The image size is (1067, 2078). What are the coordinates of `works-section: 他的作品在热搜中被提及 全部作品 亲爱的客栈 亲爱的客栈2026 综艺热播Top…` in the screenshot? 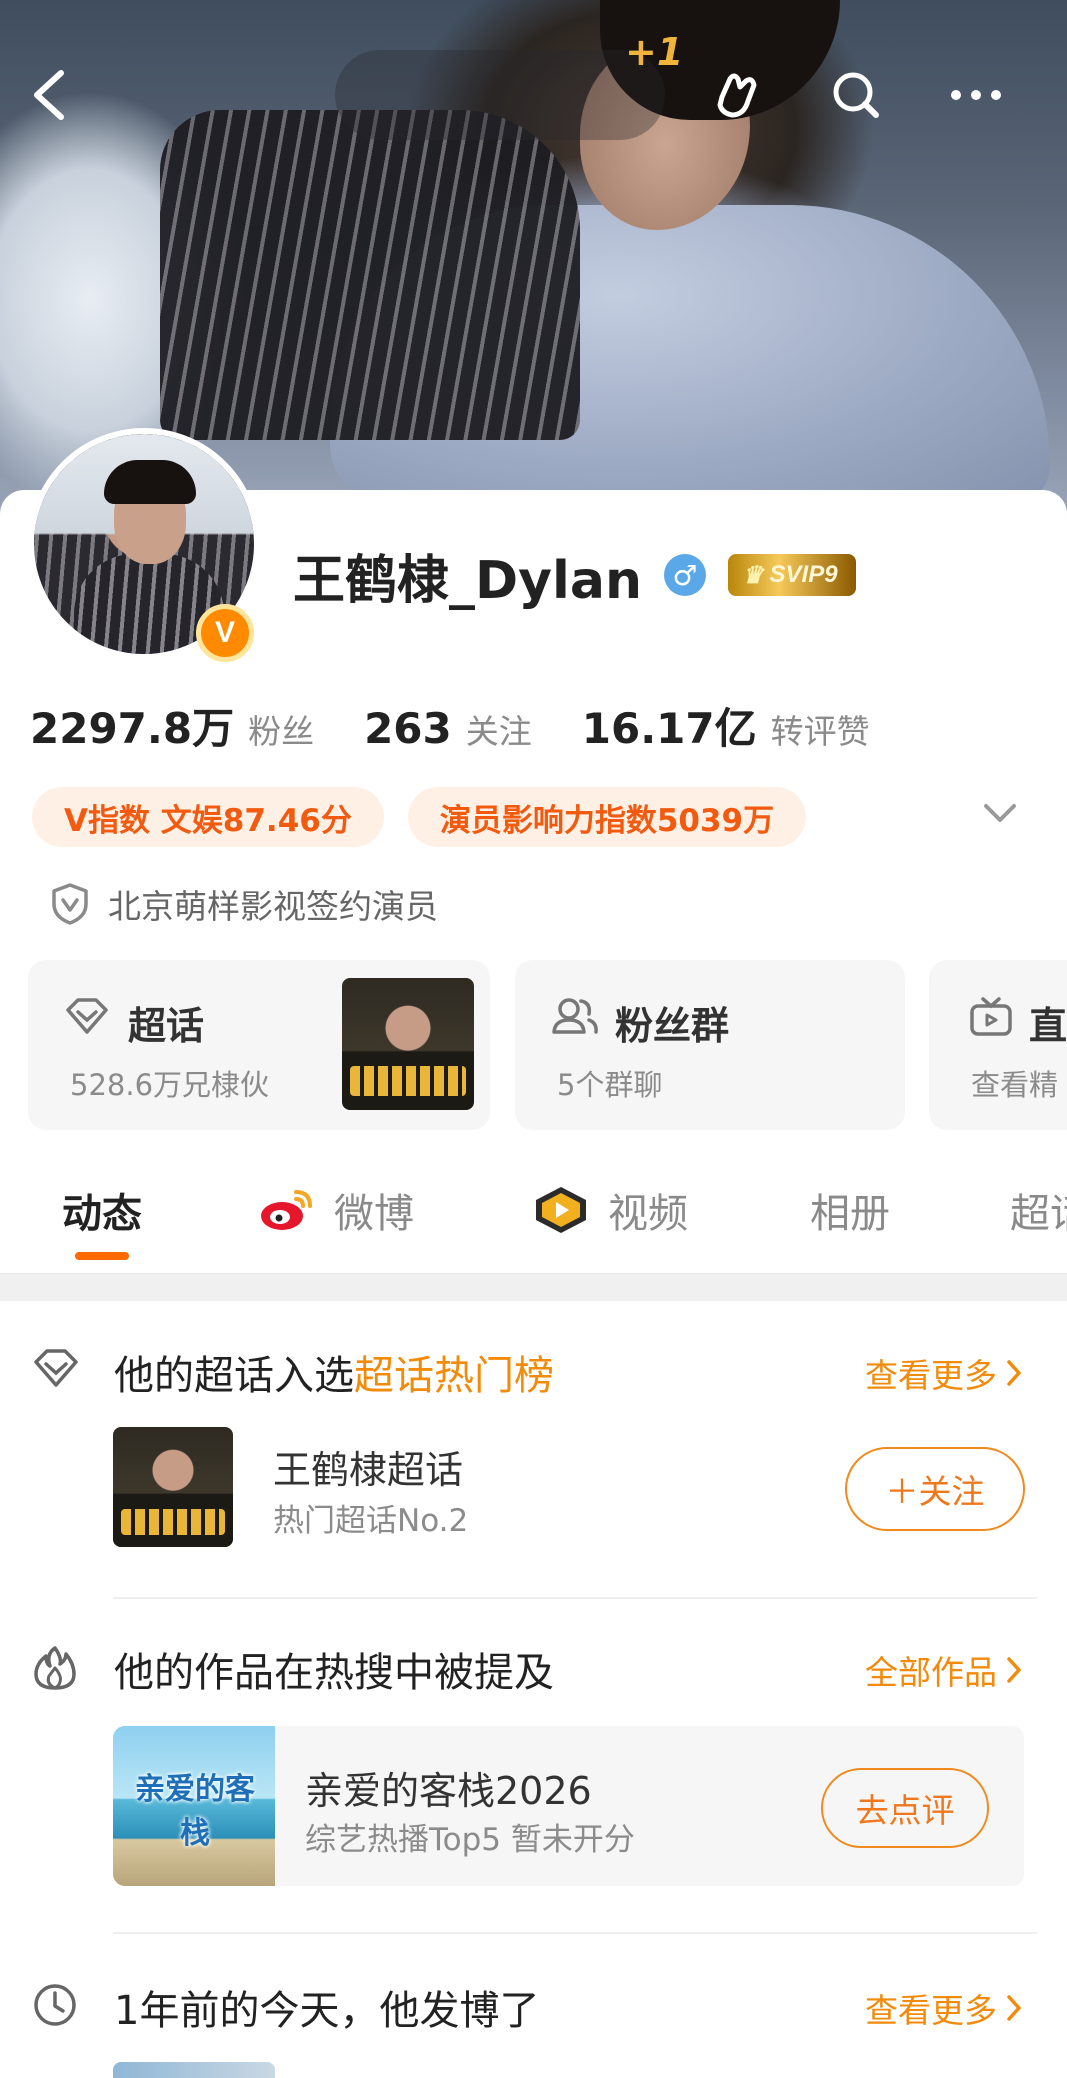 It's located at (533, 1783).